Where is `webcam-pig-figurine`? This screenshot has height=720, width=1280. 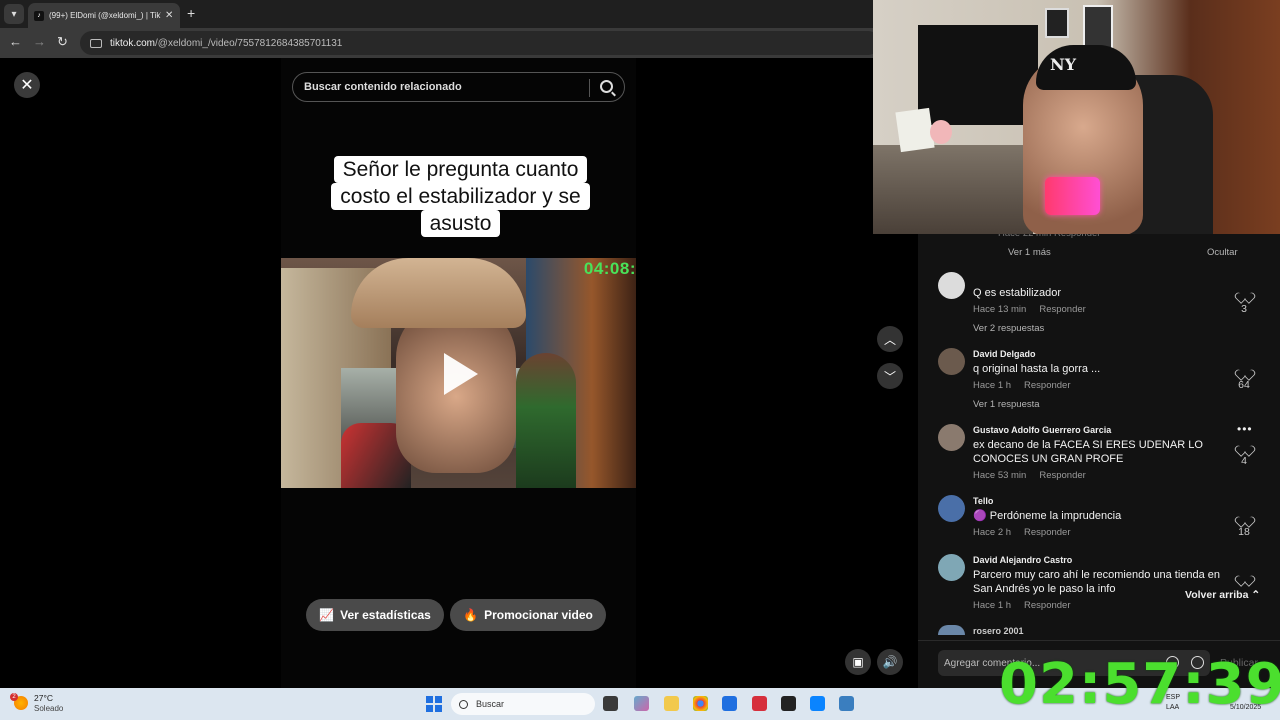 webcam-pig-figurine is located at coordinates (941, 132).